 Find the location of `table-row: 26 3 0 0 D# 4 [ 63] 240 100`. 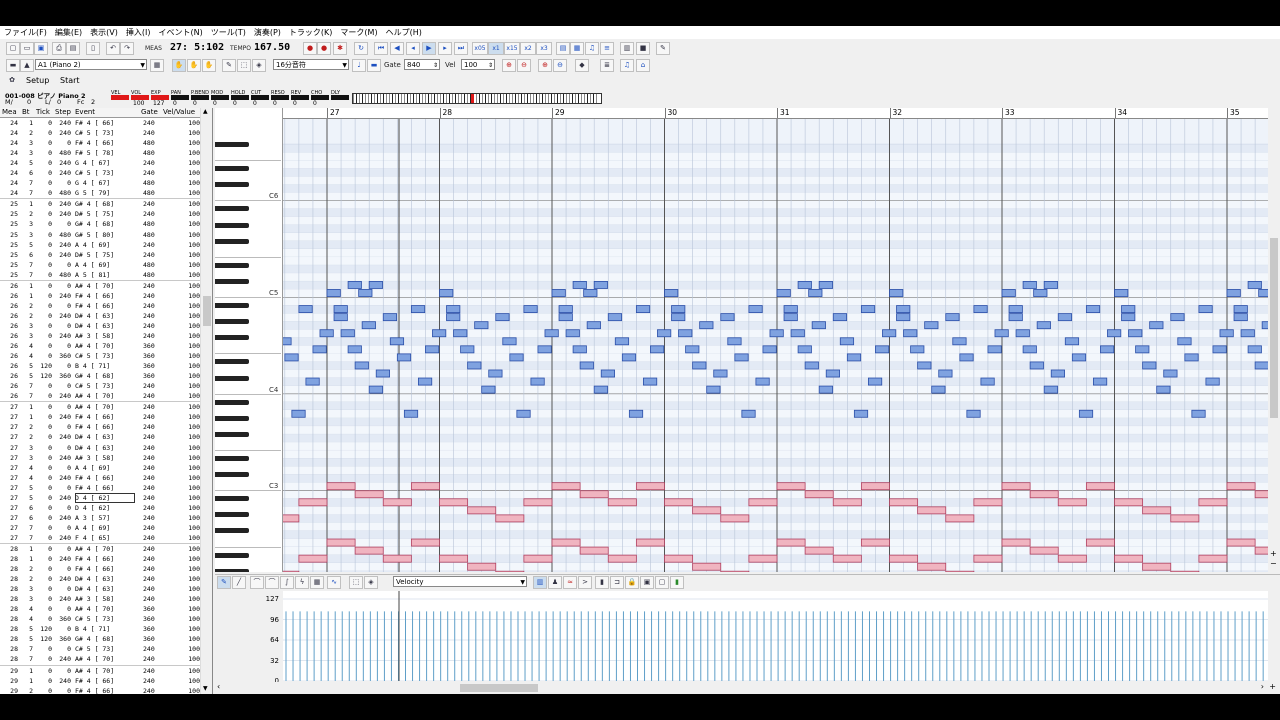

table-row: 26 3 0 0 D# 4 [ 63] 240 100 is located at coordinates (100, 326).